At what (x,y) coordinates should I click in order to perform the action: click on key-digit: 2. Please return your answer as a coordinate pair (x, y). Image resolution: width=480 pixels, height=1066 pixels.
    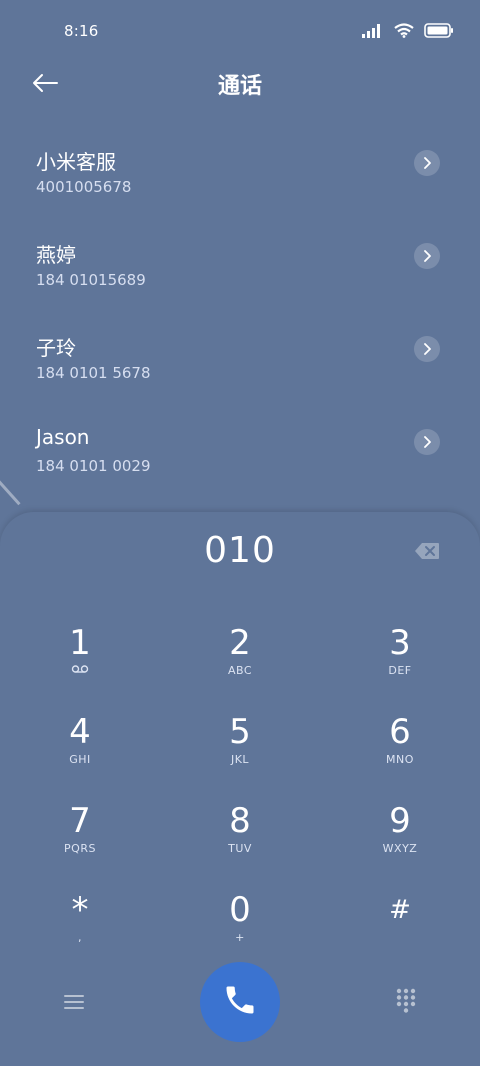
    Looking at the image, I should click on (240, 643).